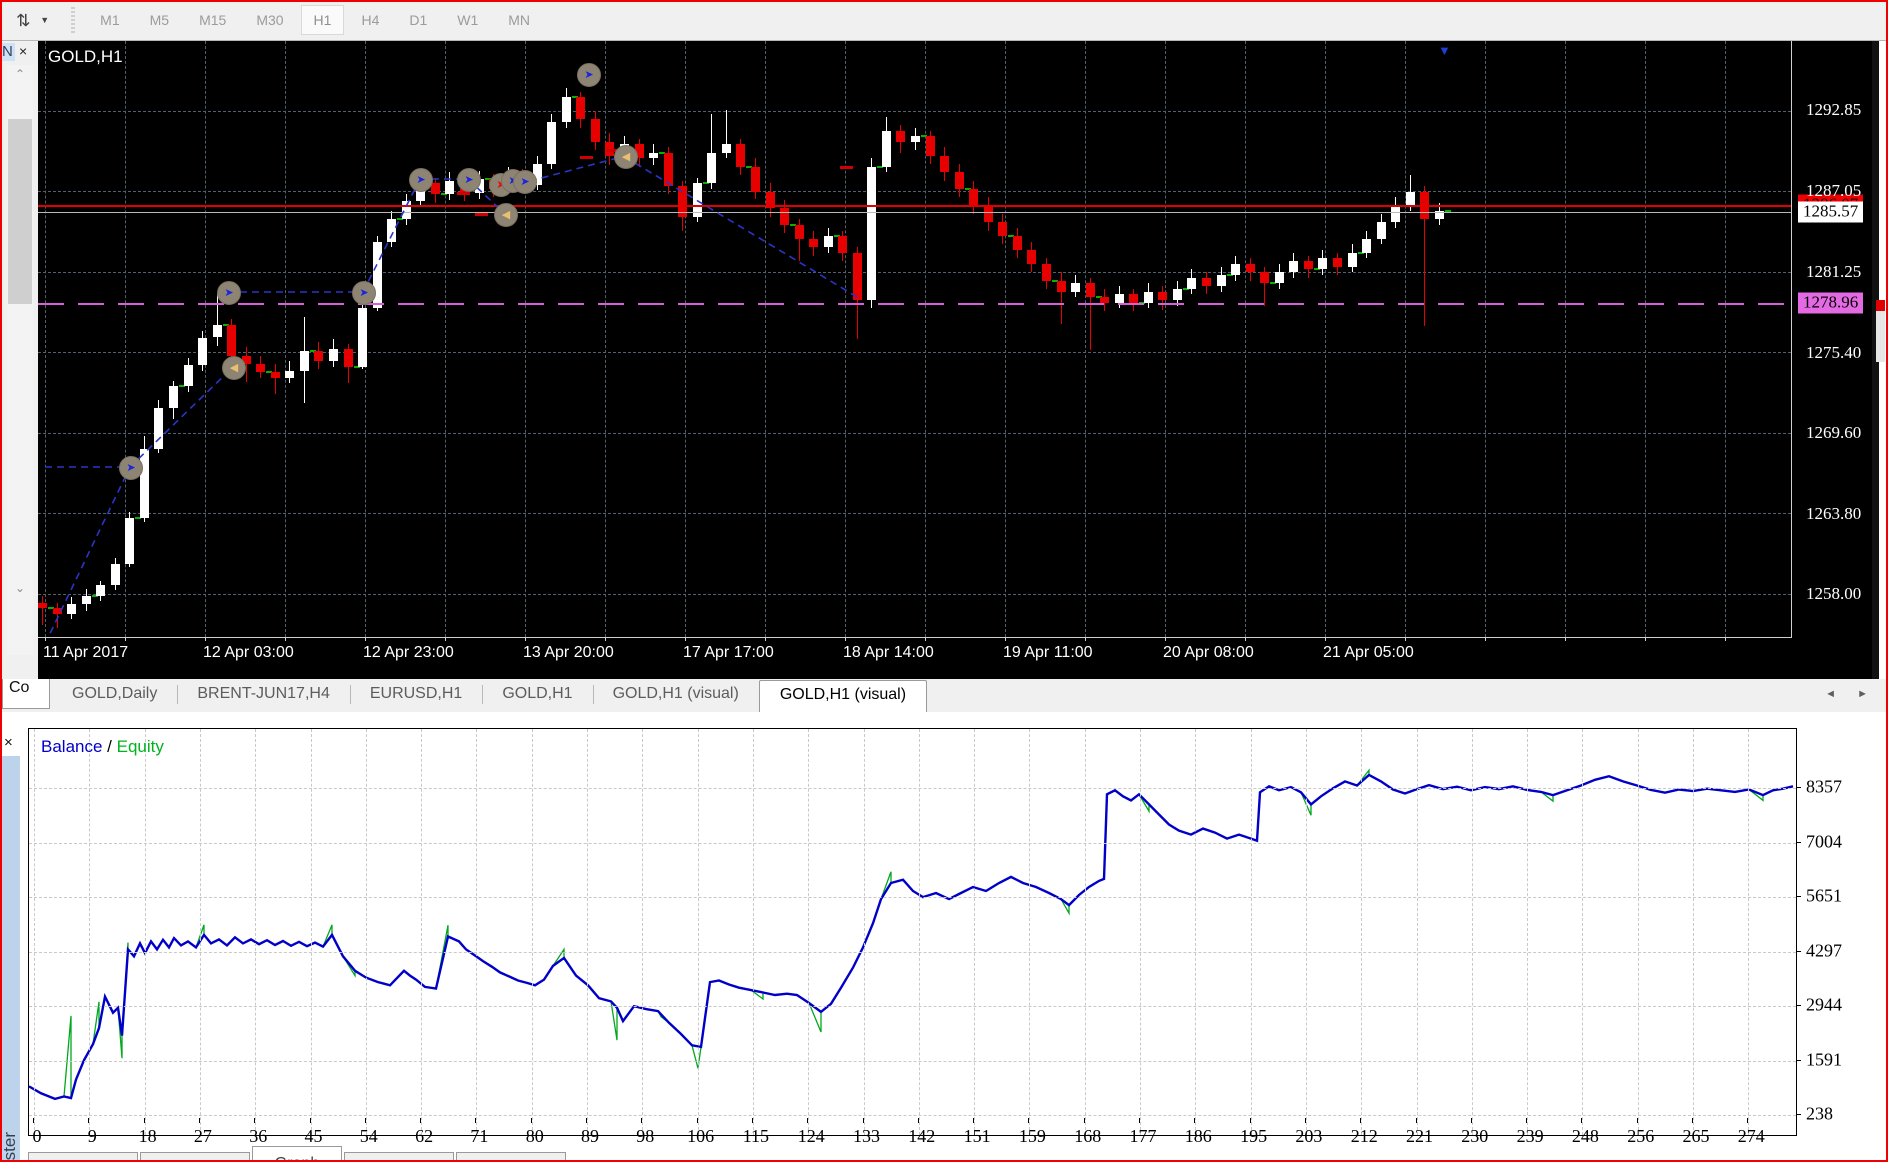 Image resolution: width=1888 pixels, height=1162 pixels. Describe the element at coordinates (1830, 694) in the screenshot. I see `tab-scroll-left-icon: ◄` at that location.